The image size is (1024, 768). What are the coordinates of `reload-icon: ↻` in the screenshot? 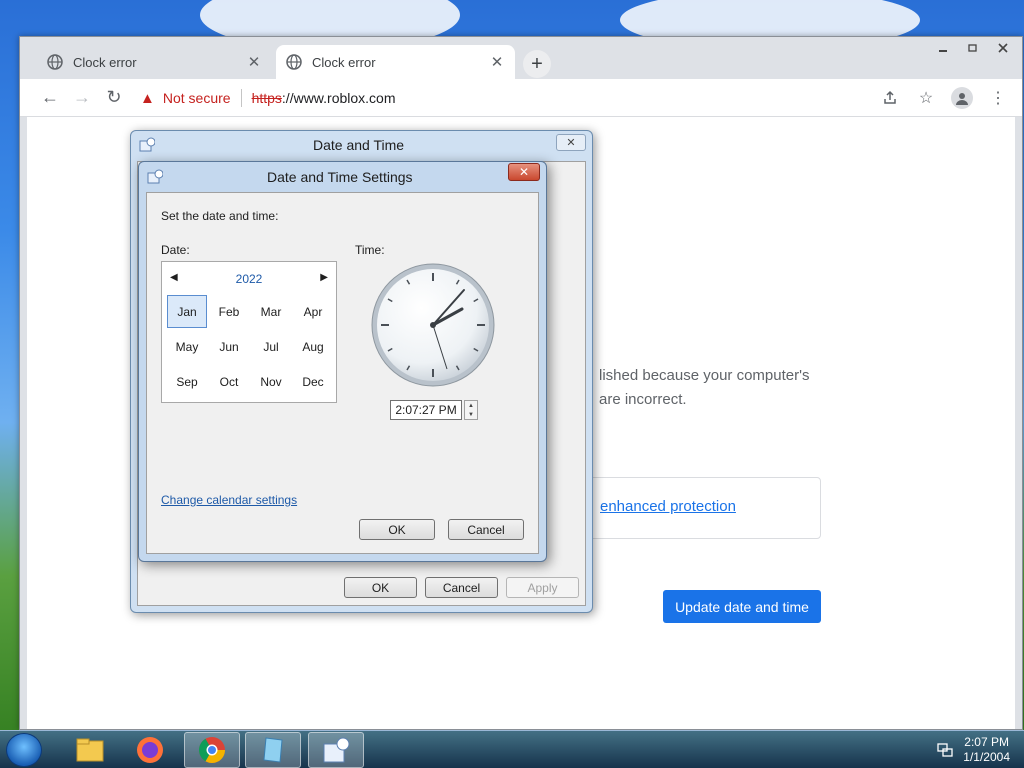 It's located at (114, 98).